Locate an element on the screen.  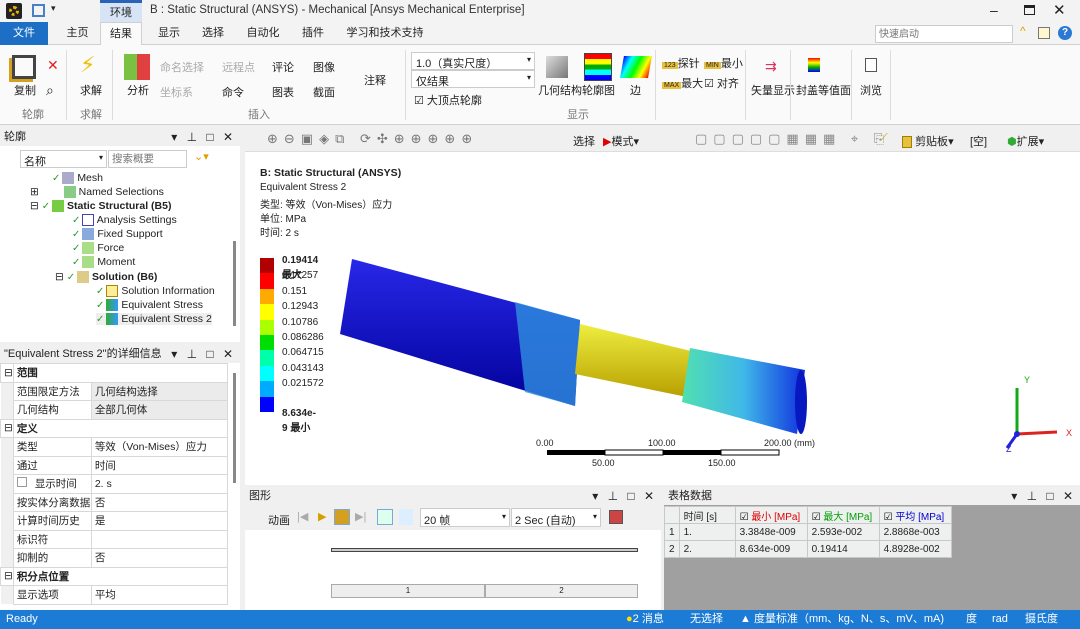
maximize-button is located at coordinates (1029, 10).